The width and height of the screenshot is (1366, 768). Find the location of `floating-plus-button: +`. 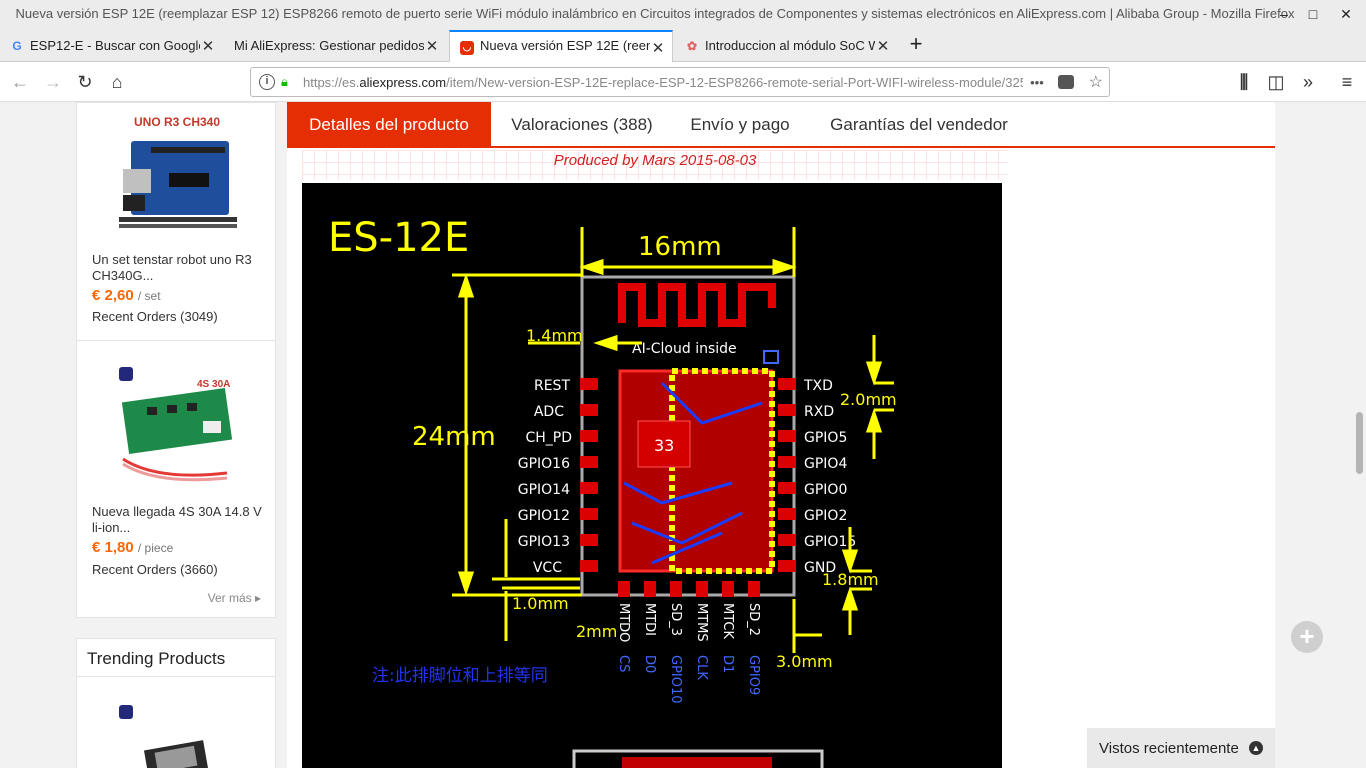

floating-plus-button: + is located at coordinates (1307, 637).